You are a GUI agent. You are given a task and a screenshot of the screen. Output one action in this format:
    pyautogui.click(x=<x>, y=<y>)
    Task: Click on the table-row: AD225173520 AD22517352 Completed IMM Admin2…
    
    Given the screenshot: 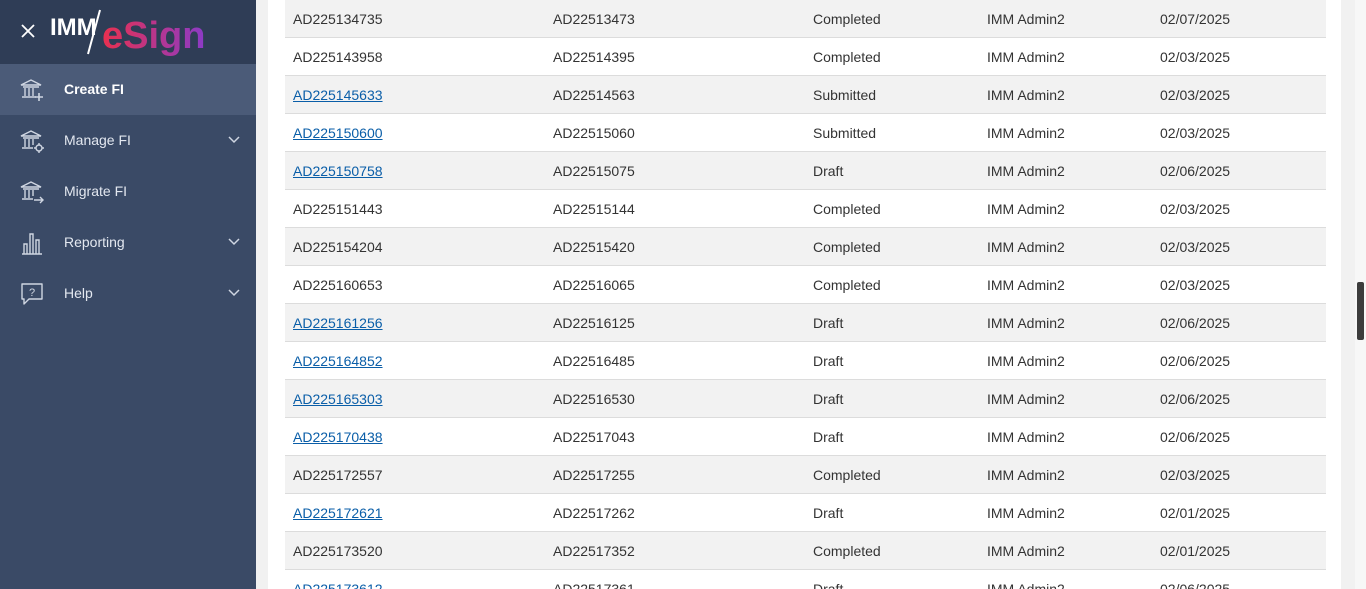 What is the action you would take?
    pyautogui.click(x=805, y=551)
    